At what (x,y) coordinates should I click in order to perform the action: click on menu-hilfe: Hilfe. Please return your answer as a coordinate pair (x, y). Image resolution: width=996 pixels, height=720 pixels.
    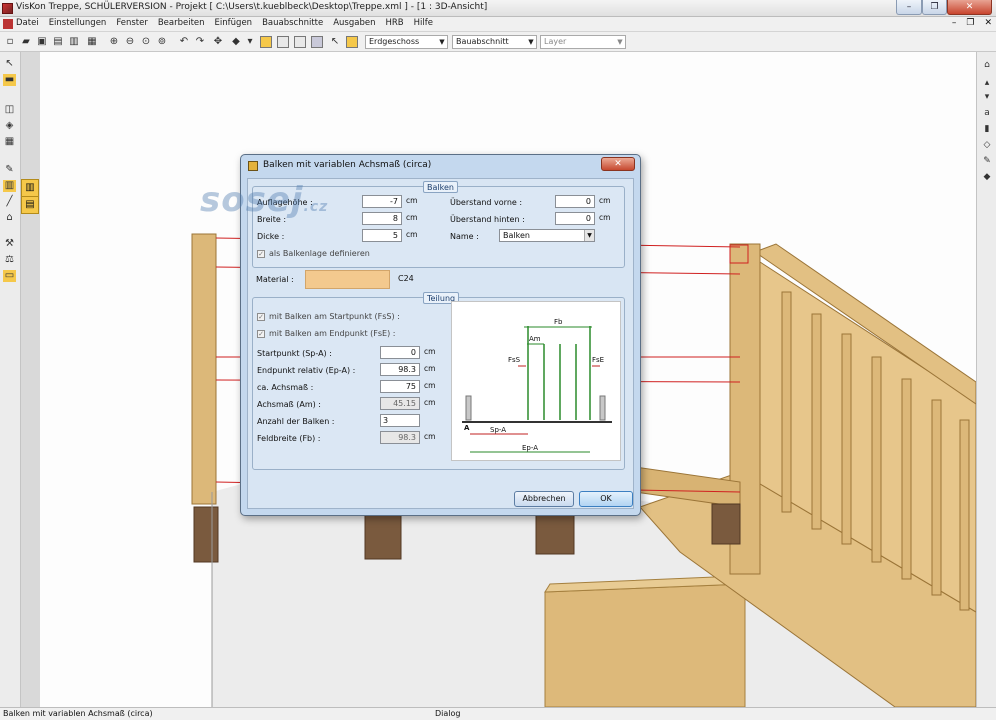
    Looking at the image, I should click on (423, 23).